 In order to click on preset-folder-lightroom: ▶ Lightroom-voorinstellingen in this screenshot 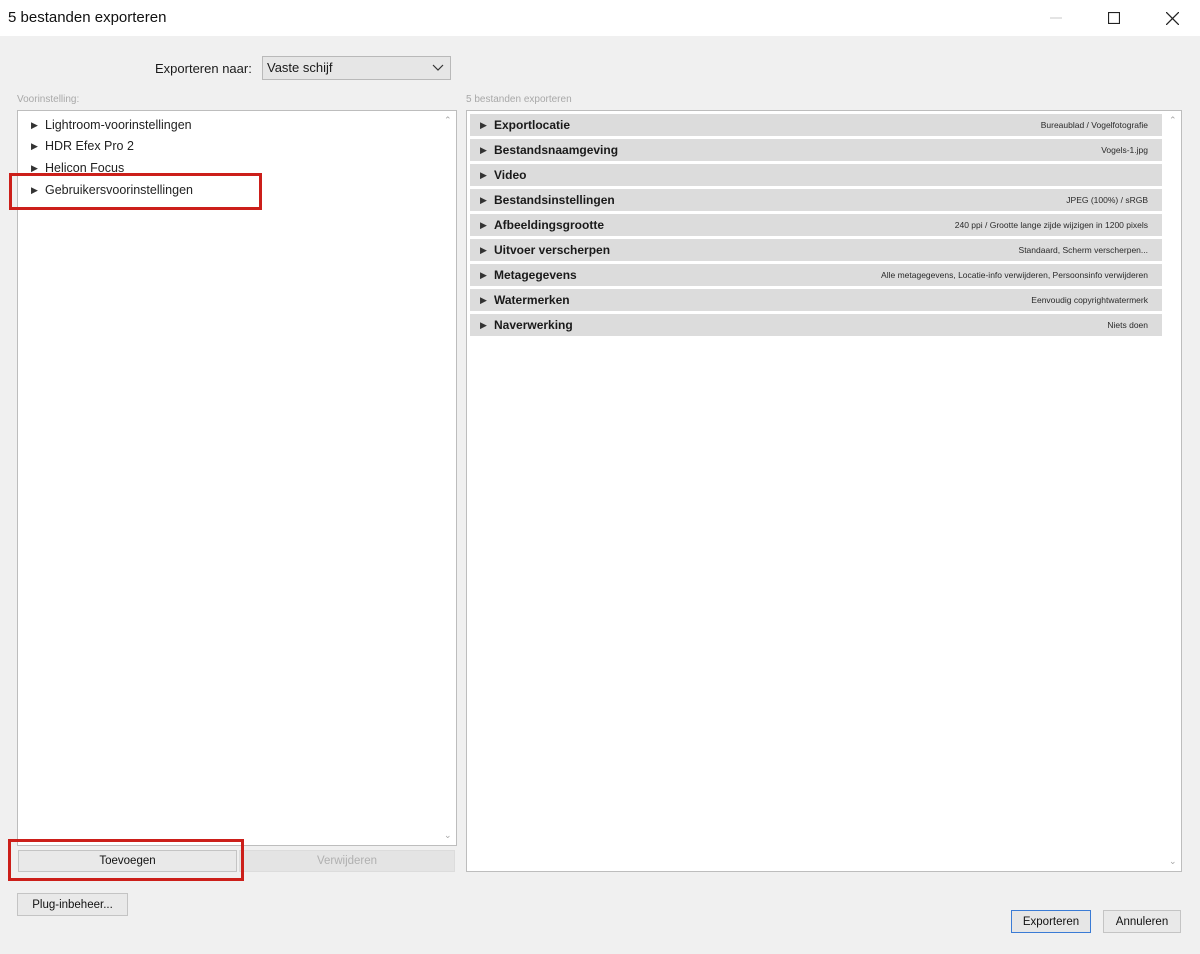, I will do `click(111, 125)`.